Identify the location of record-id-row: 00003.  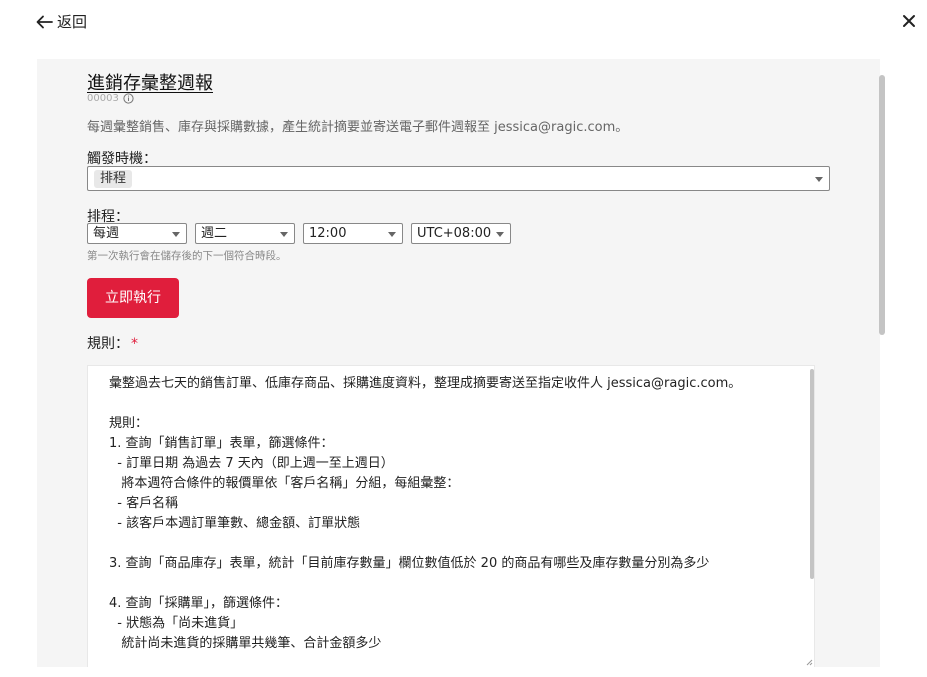
(110, 98).